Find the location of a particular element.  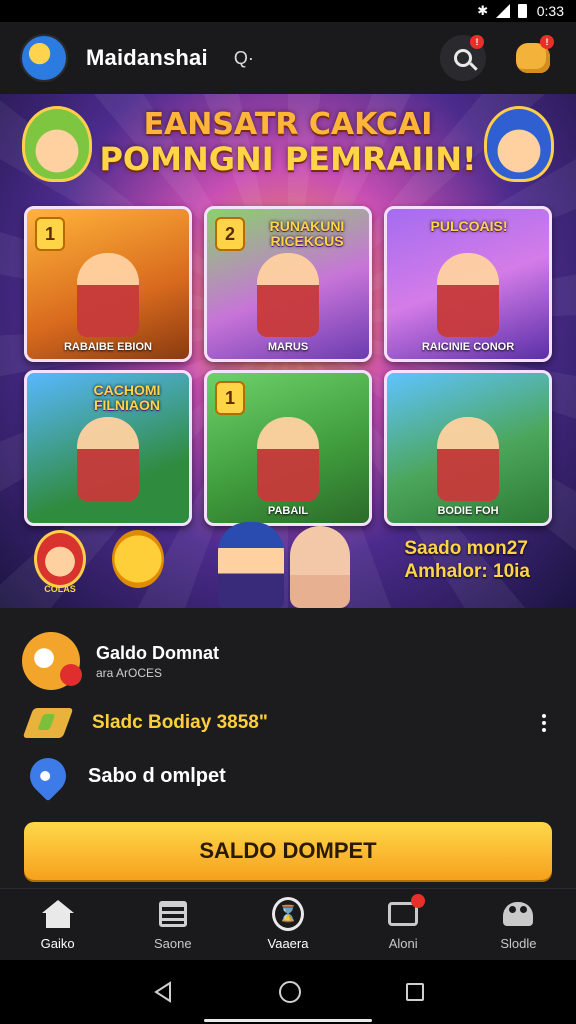

system-nav is located at coordinates (288, 992).